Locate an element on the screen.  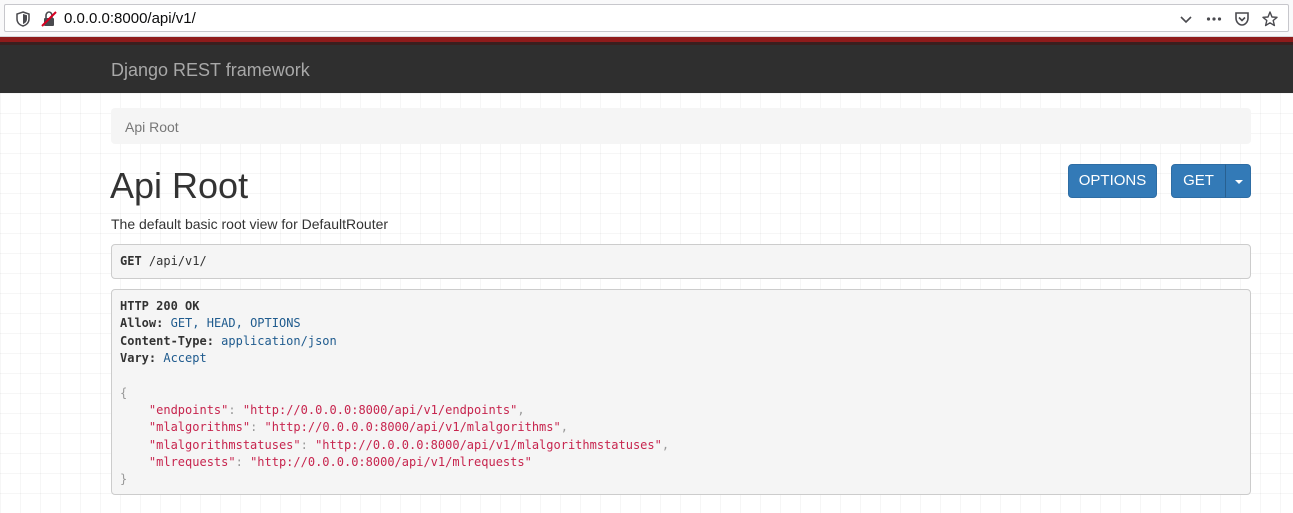
json-open-brace: { is located at coordinates (124, 393).